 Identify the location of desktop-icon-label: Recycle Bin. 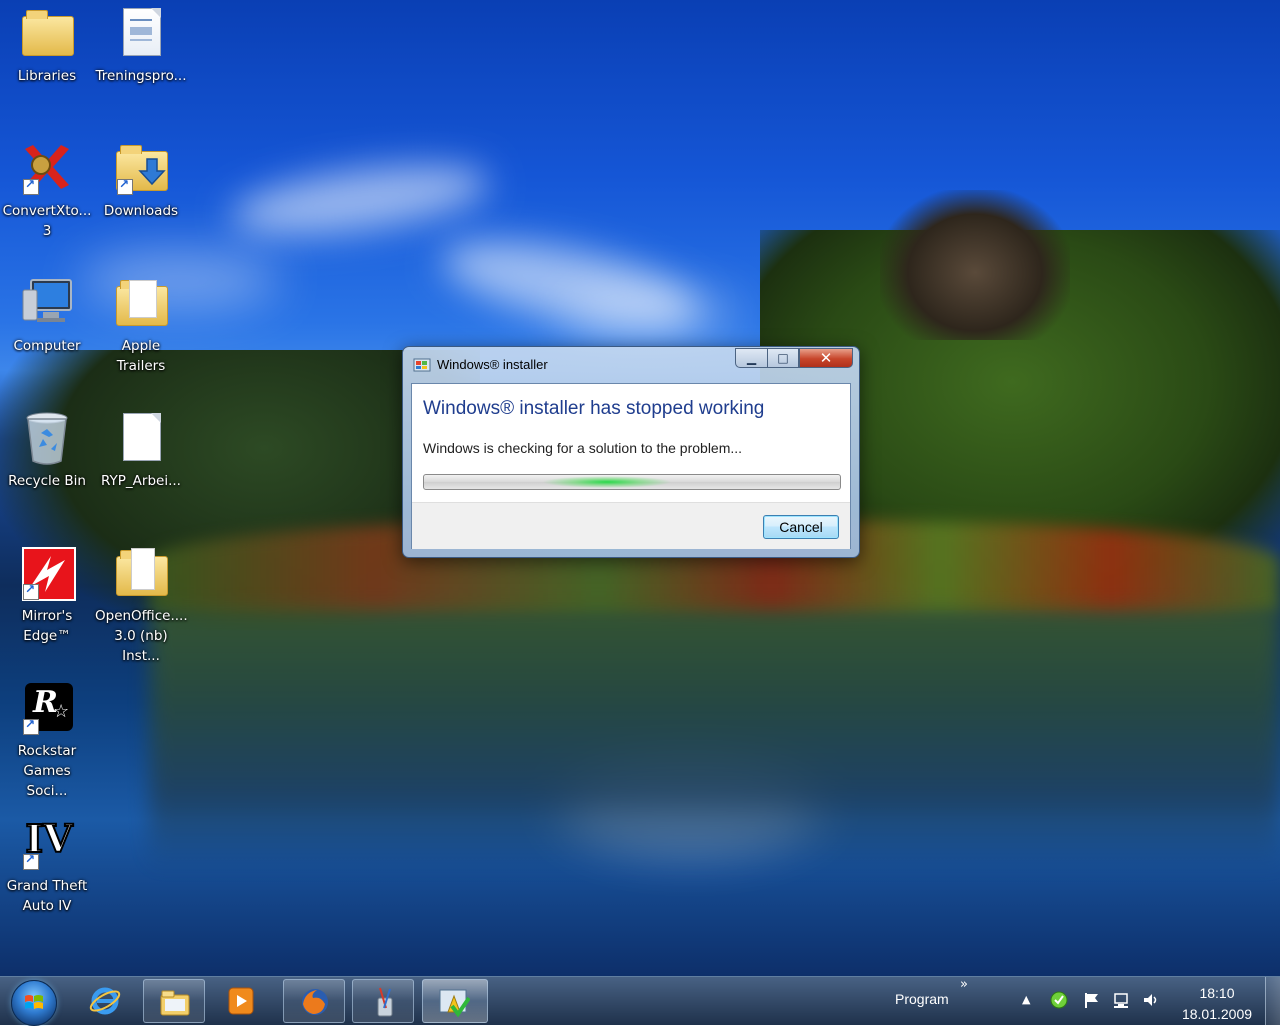
(47, 481).